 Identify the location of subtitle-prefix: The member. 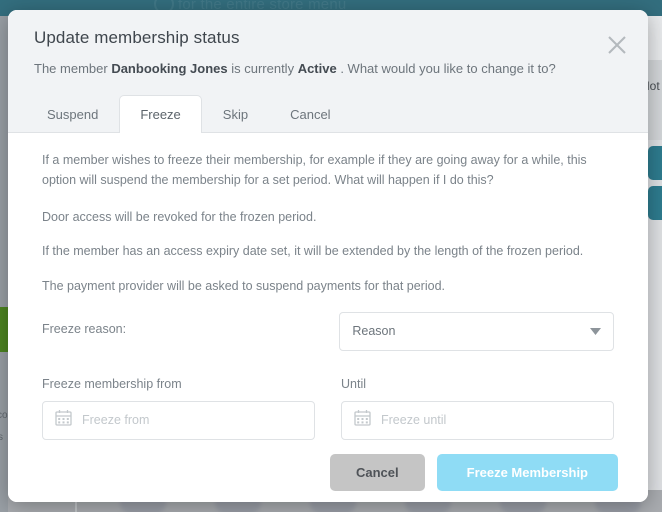
(73, 68).